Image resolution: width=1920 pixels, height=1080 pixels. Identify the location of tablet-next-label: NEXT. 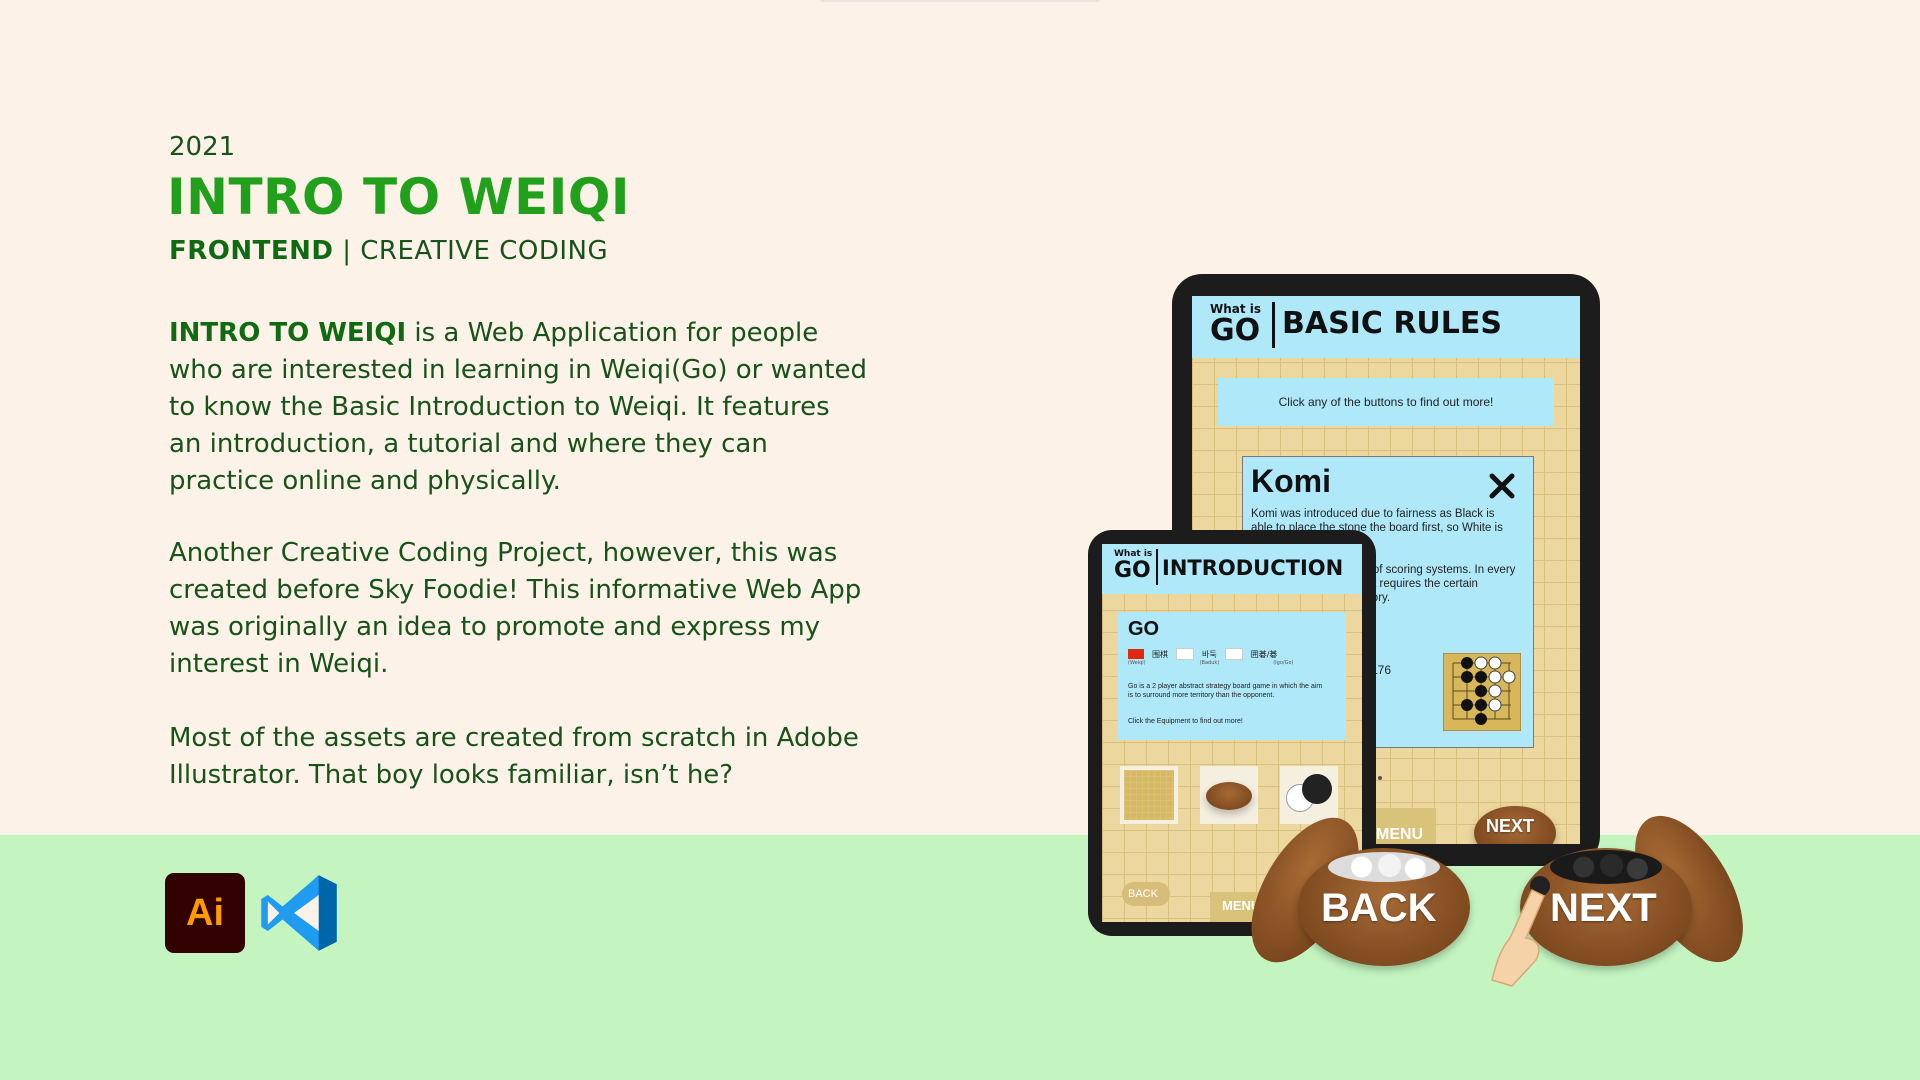
(1510, 826).